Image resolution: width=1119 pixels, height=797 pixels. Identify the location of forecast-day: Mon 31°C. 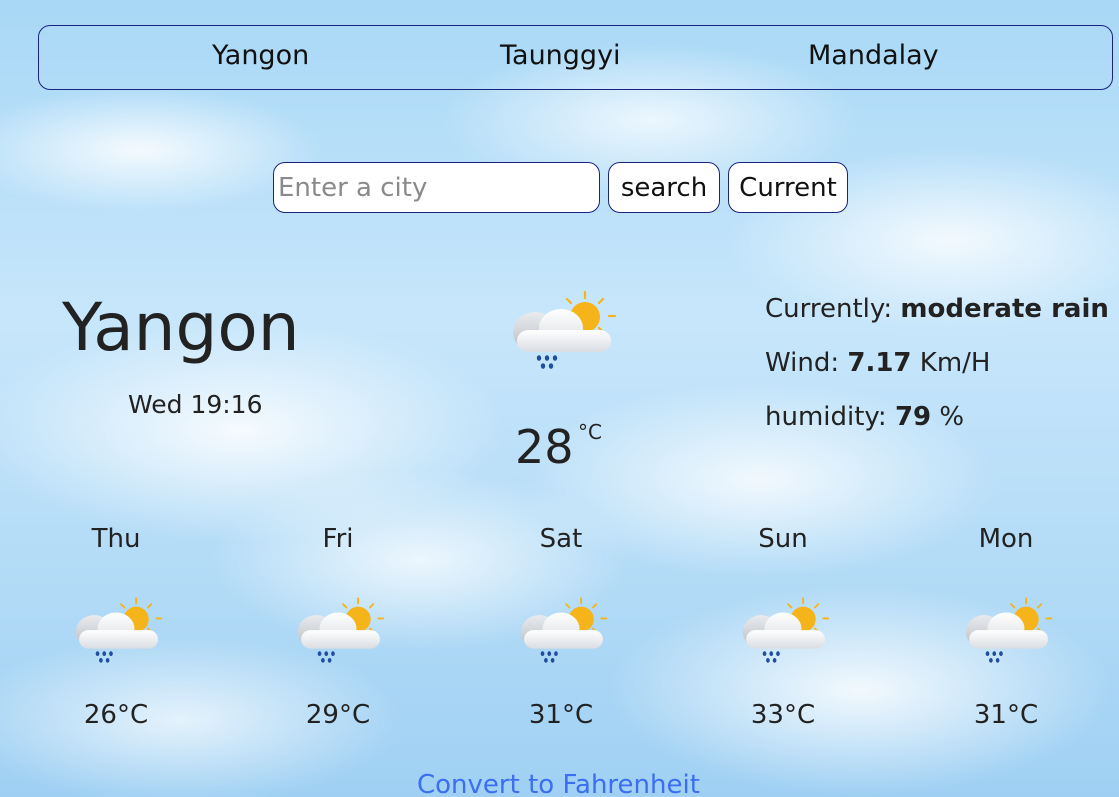
(1006, 627).